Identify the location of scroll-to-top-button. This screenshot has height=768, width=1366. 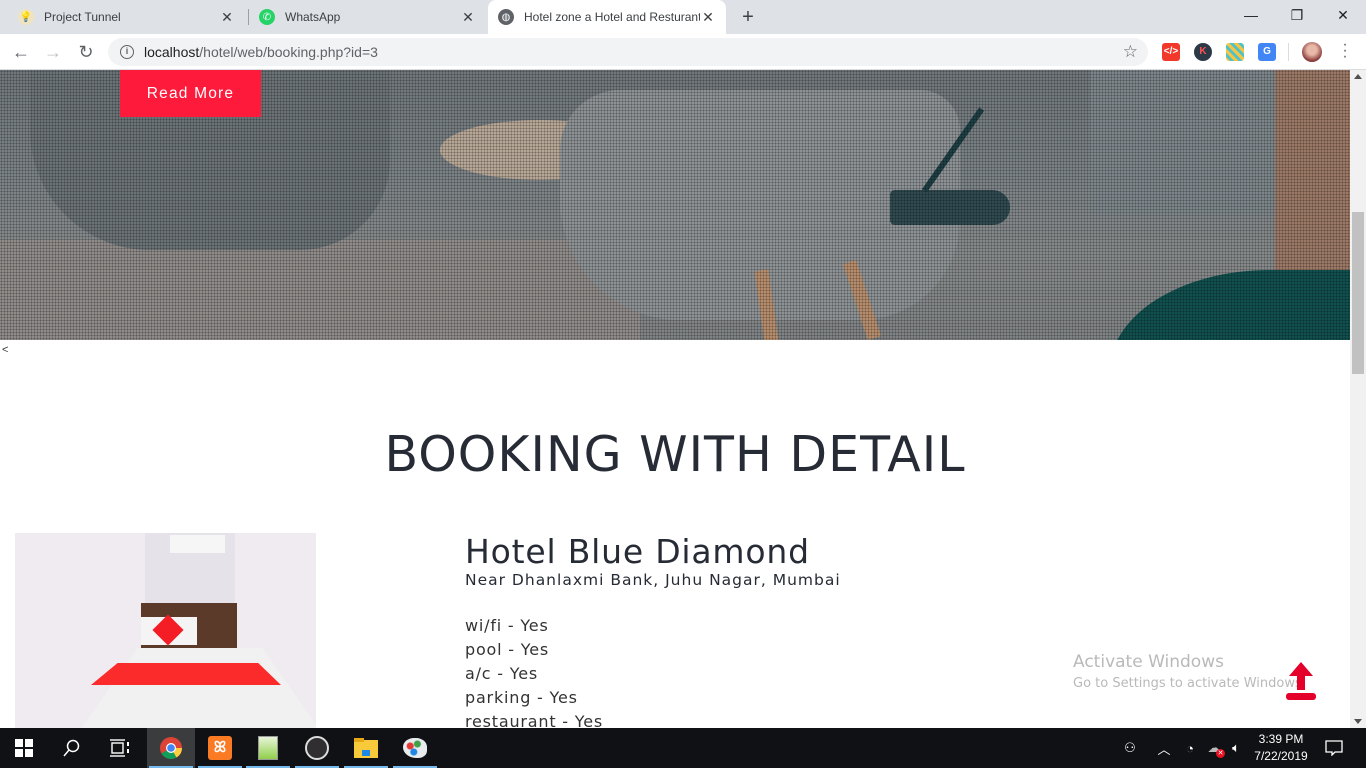
(1301, 682).